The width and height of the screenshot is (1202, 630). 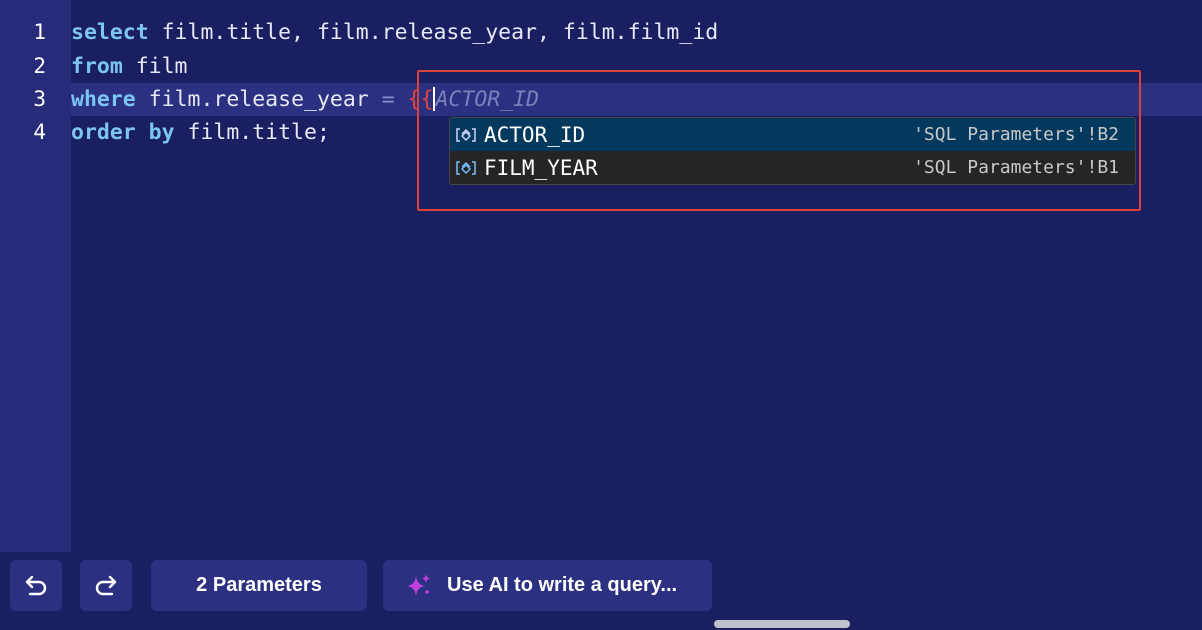 What do you see at coordinates (123, 132) in the screenshot?
I see `keyword: order by` at bounding box center [123, 132].